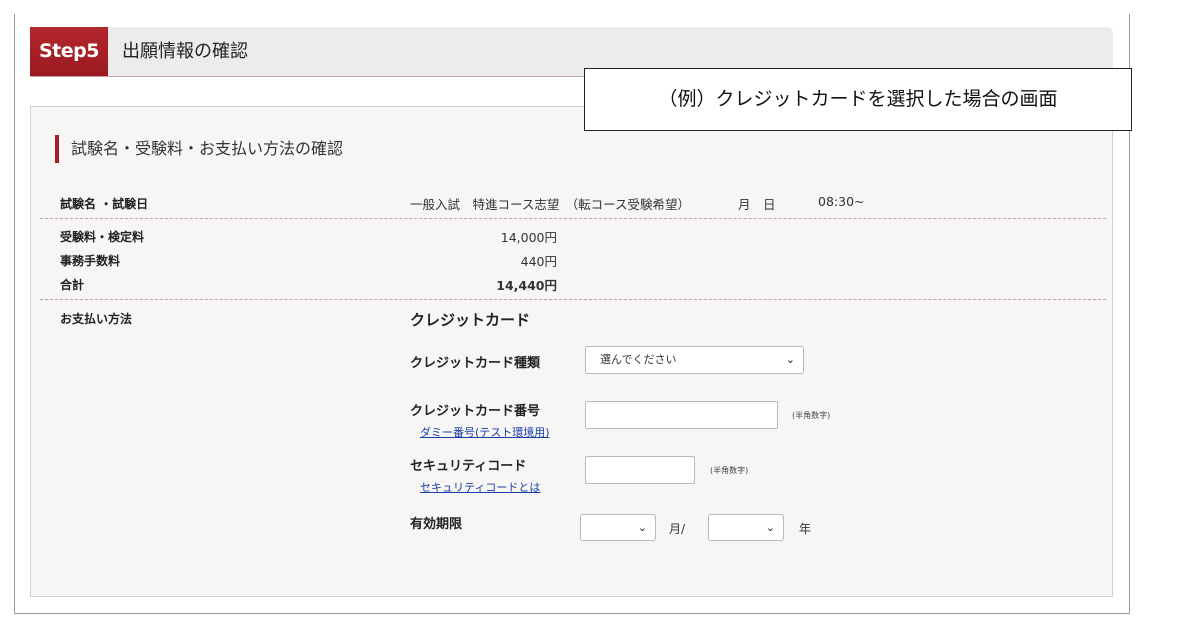 This screenshot has width=1200, height=632. I want to click on expiry-month-select: ⌄, so click(618, 527).